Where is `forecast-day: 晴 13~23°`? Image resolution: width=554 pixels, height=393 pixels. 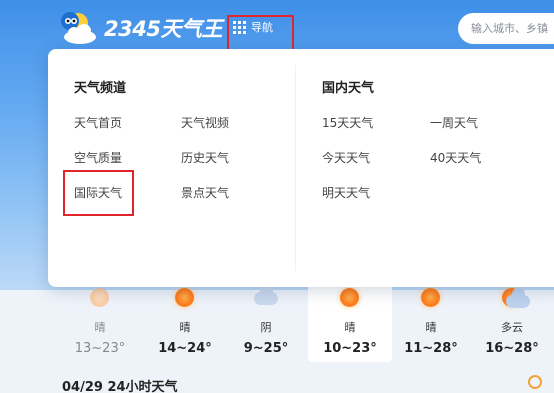
forecast-day: 晴 13~23° is located at coordinates (100, 320).